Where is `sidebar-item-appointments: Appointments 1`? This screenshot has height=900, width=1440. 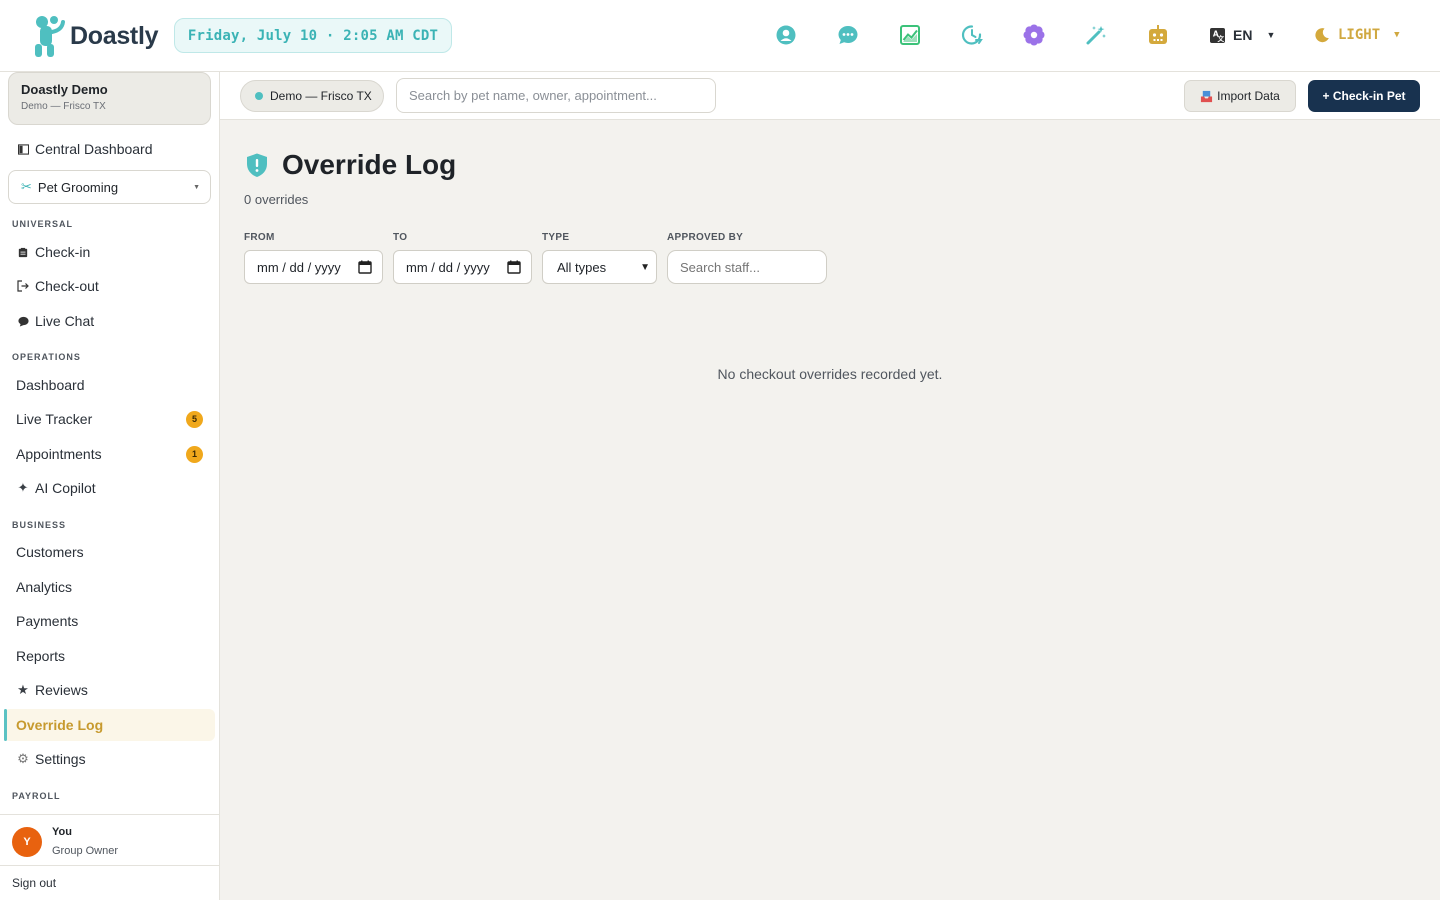 sidebar-item-appointments: Appointments 1 is located at coordinates (109, 454).